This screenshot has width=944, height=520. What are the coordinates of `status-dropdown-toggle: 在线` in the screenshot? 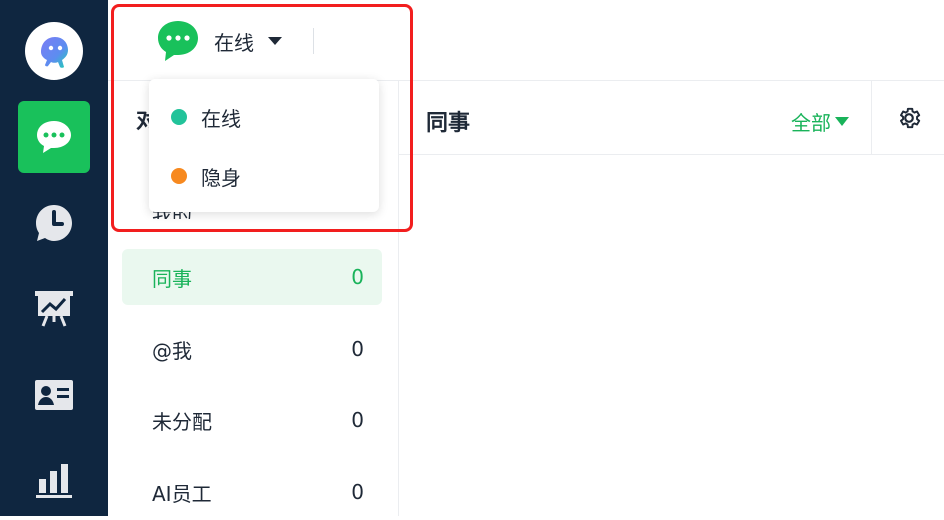 It's located at (219, 41).